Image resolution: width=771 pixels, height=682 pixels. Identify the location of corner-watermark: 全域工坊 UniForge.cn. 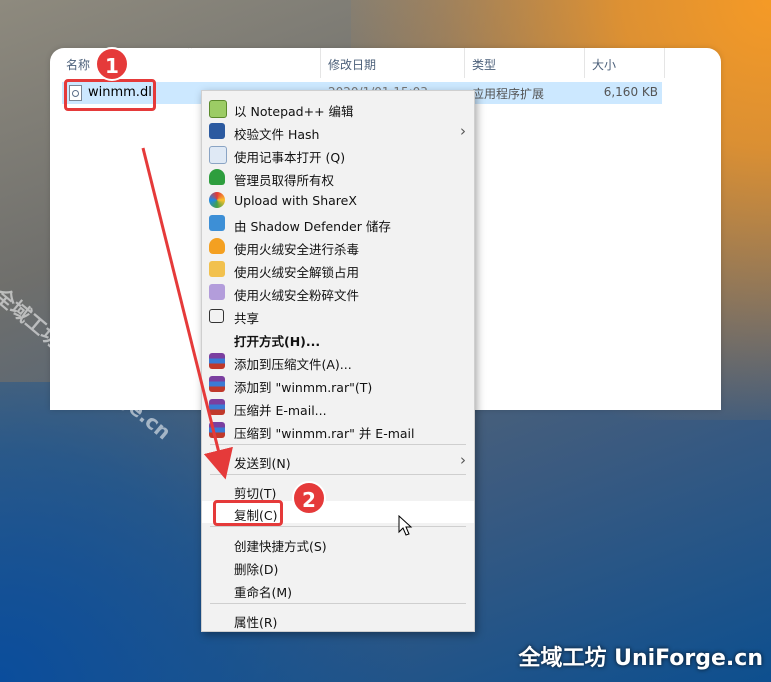
(640, 658).